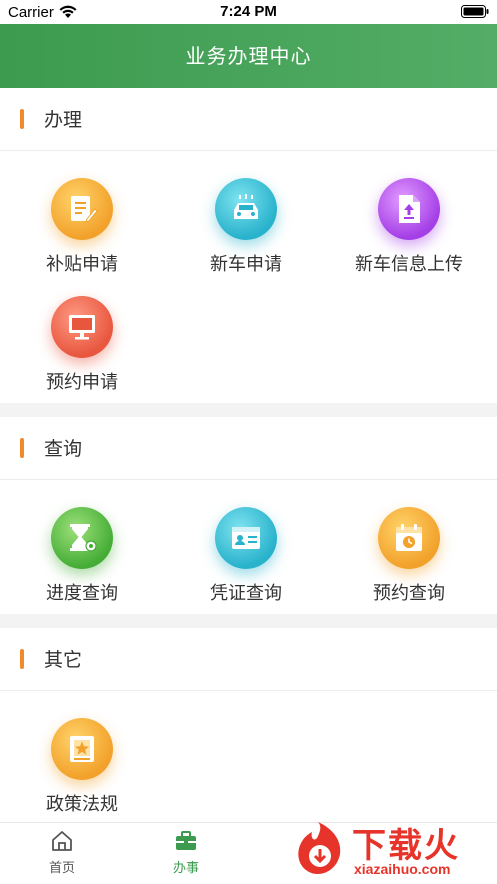 The width and height of the screenshot is (497, 884). Describe the element at coordinates (409, 538) in the screenshot. I see `calendar-clock-icon` at that location.